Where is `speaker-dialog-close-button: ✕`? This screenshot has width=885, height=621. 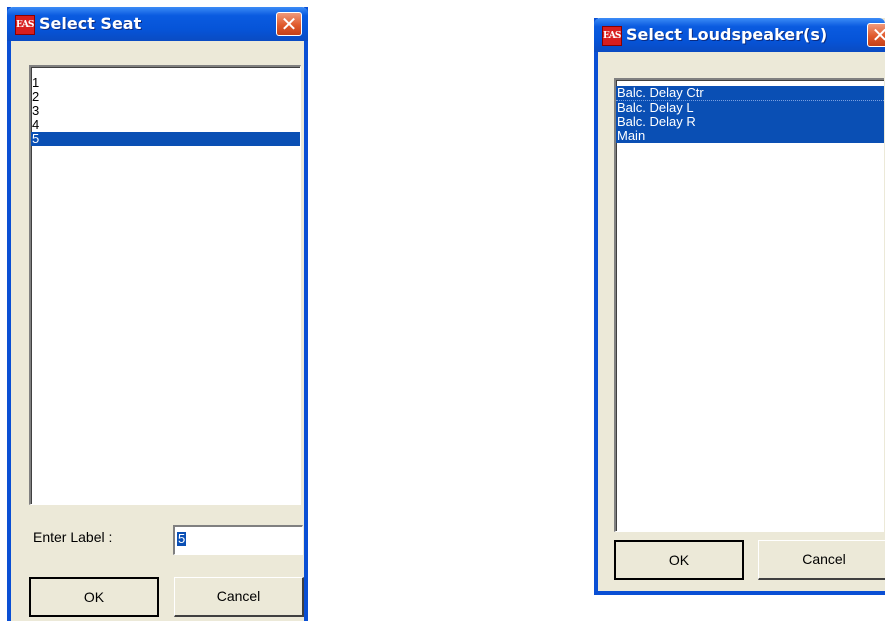
speaker-dialog-close-button: ✕ is located at coordinates (876, 35).